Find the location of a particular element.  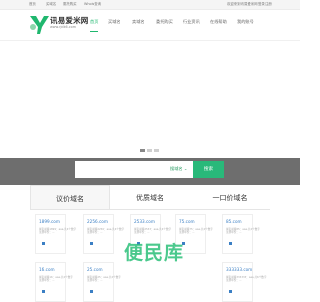

topbar-link-login: 登录 is located at coordinates (261, 4).